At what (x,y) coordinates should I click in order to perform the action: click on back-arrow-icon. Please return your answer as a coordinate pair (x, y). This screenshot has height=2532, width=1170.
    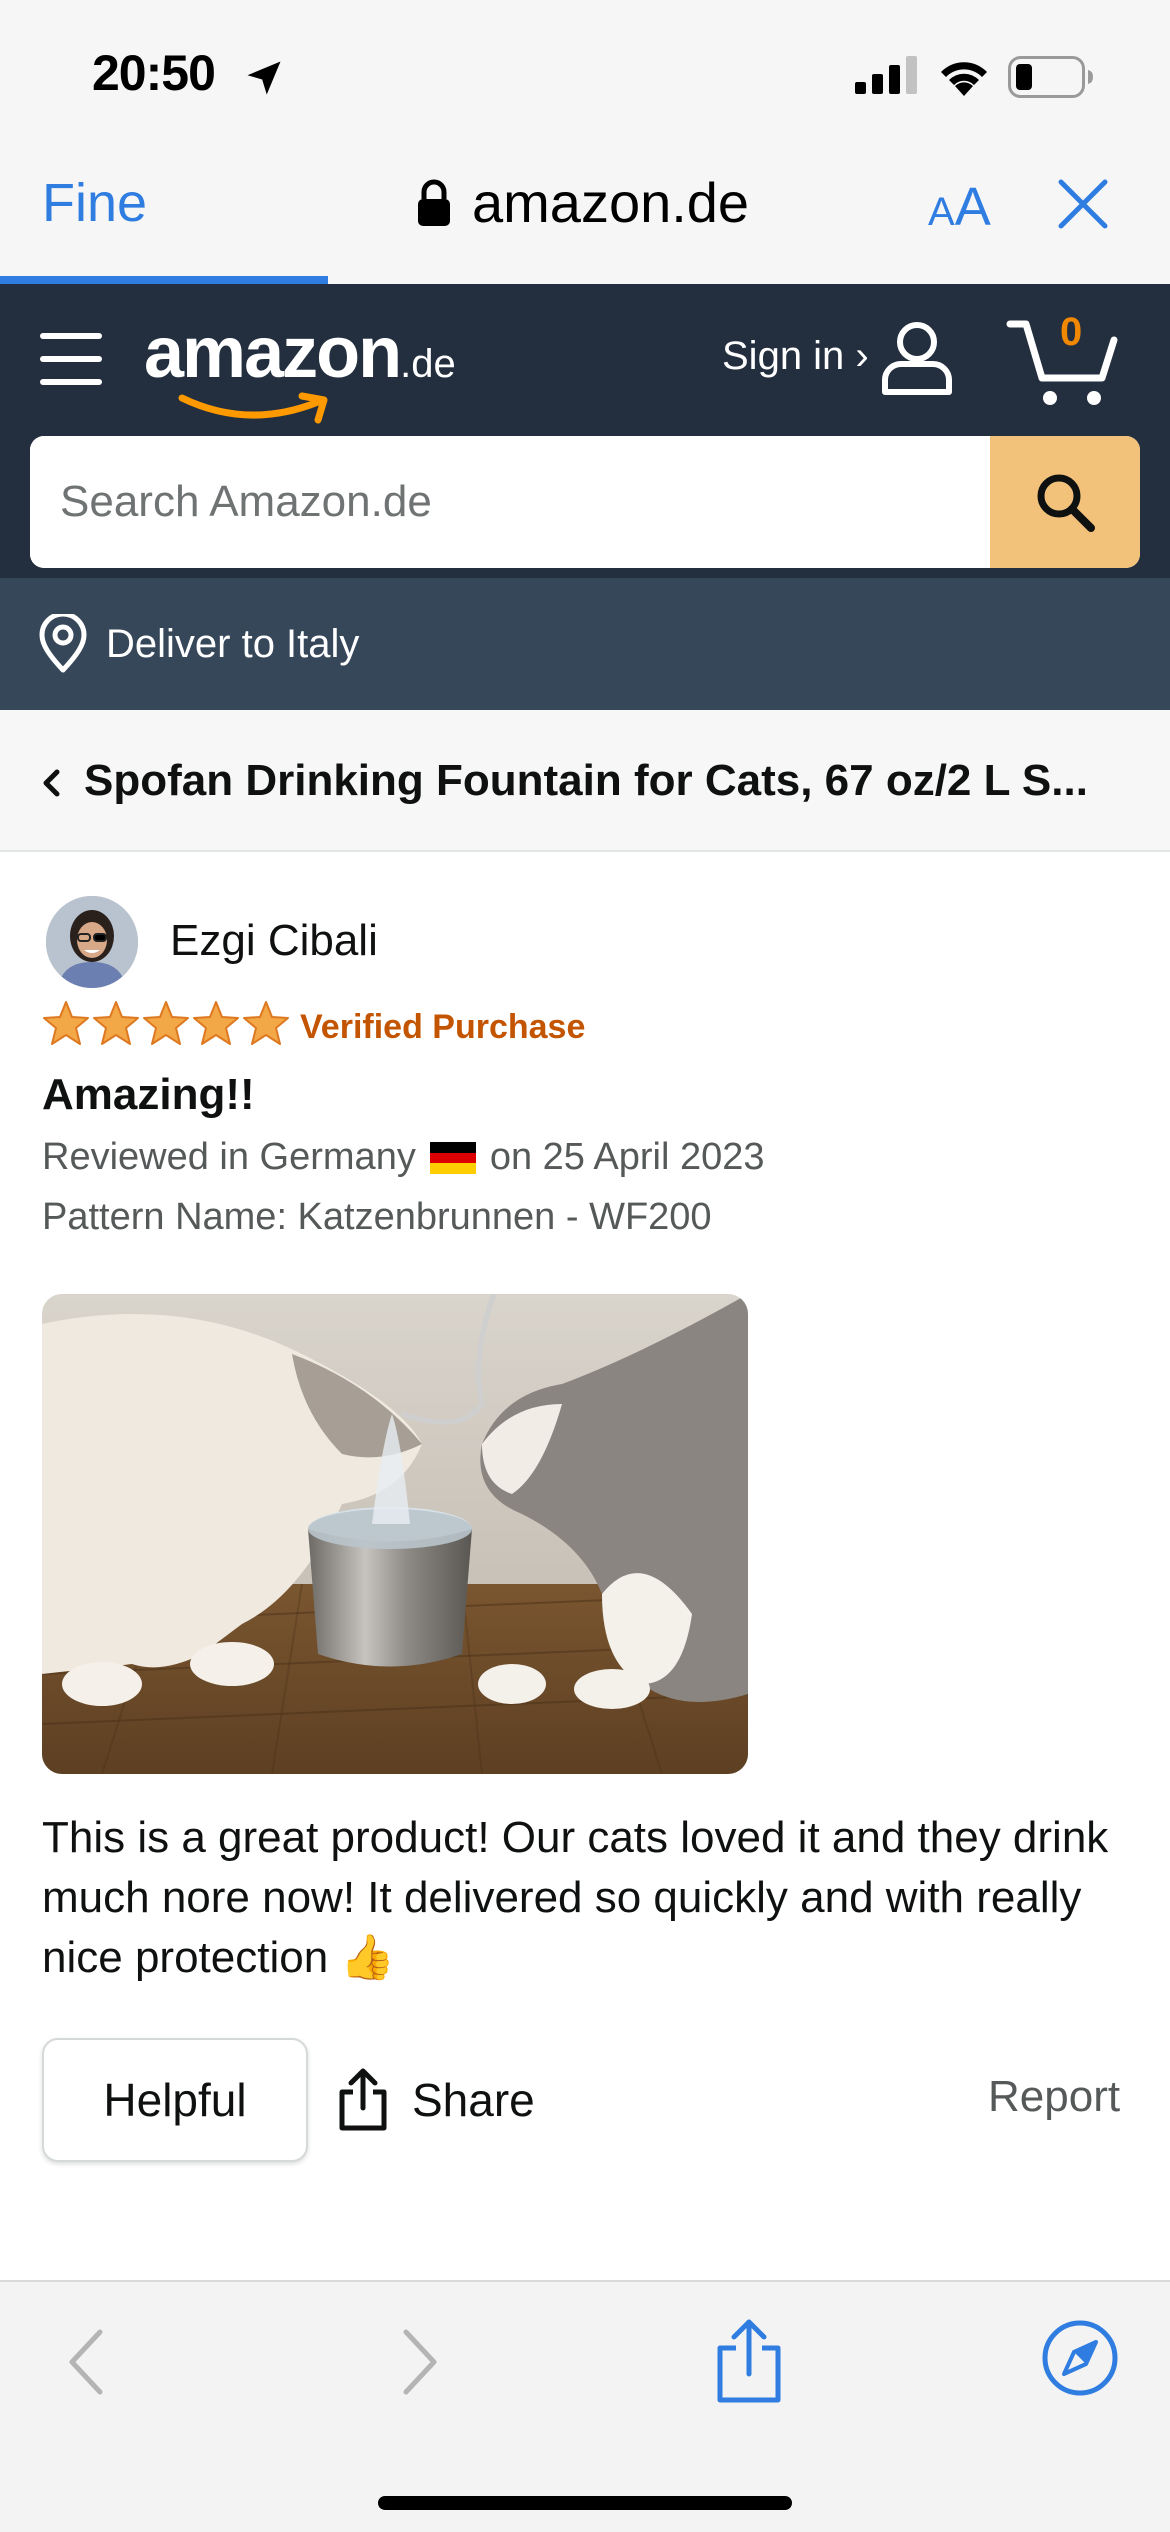
    Looking at the image, I should click on (86, 2362).